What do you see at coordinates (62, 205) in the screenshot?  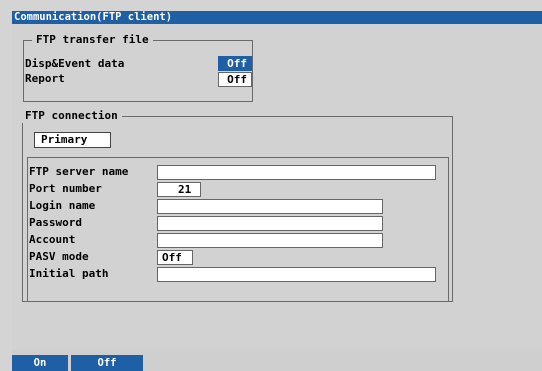 I see `login-name-label: Login name` at bounding box center [62, 205].